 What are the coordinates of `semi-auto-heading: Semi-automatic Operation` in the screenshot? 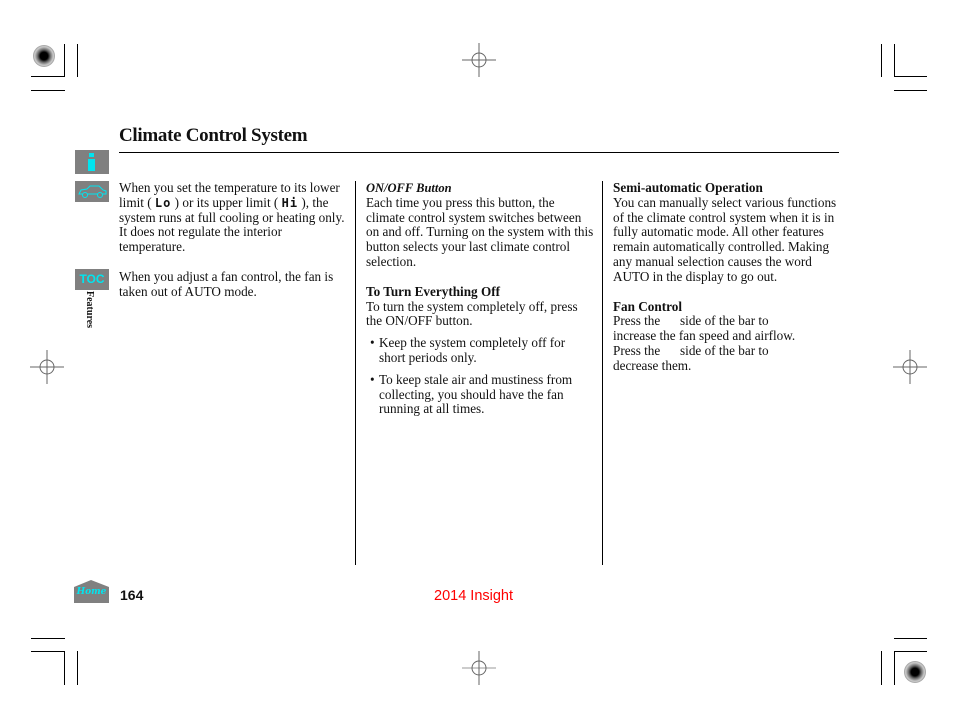 It's located at (688, 187).